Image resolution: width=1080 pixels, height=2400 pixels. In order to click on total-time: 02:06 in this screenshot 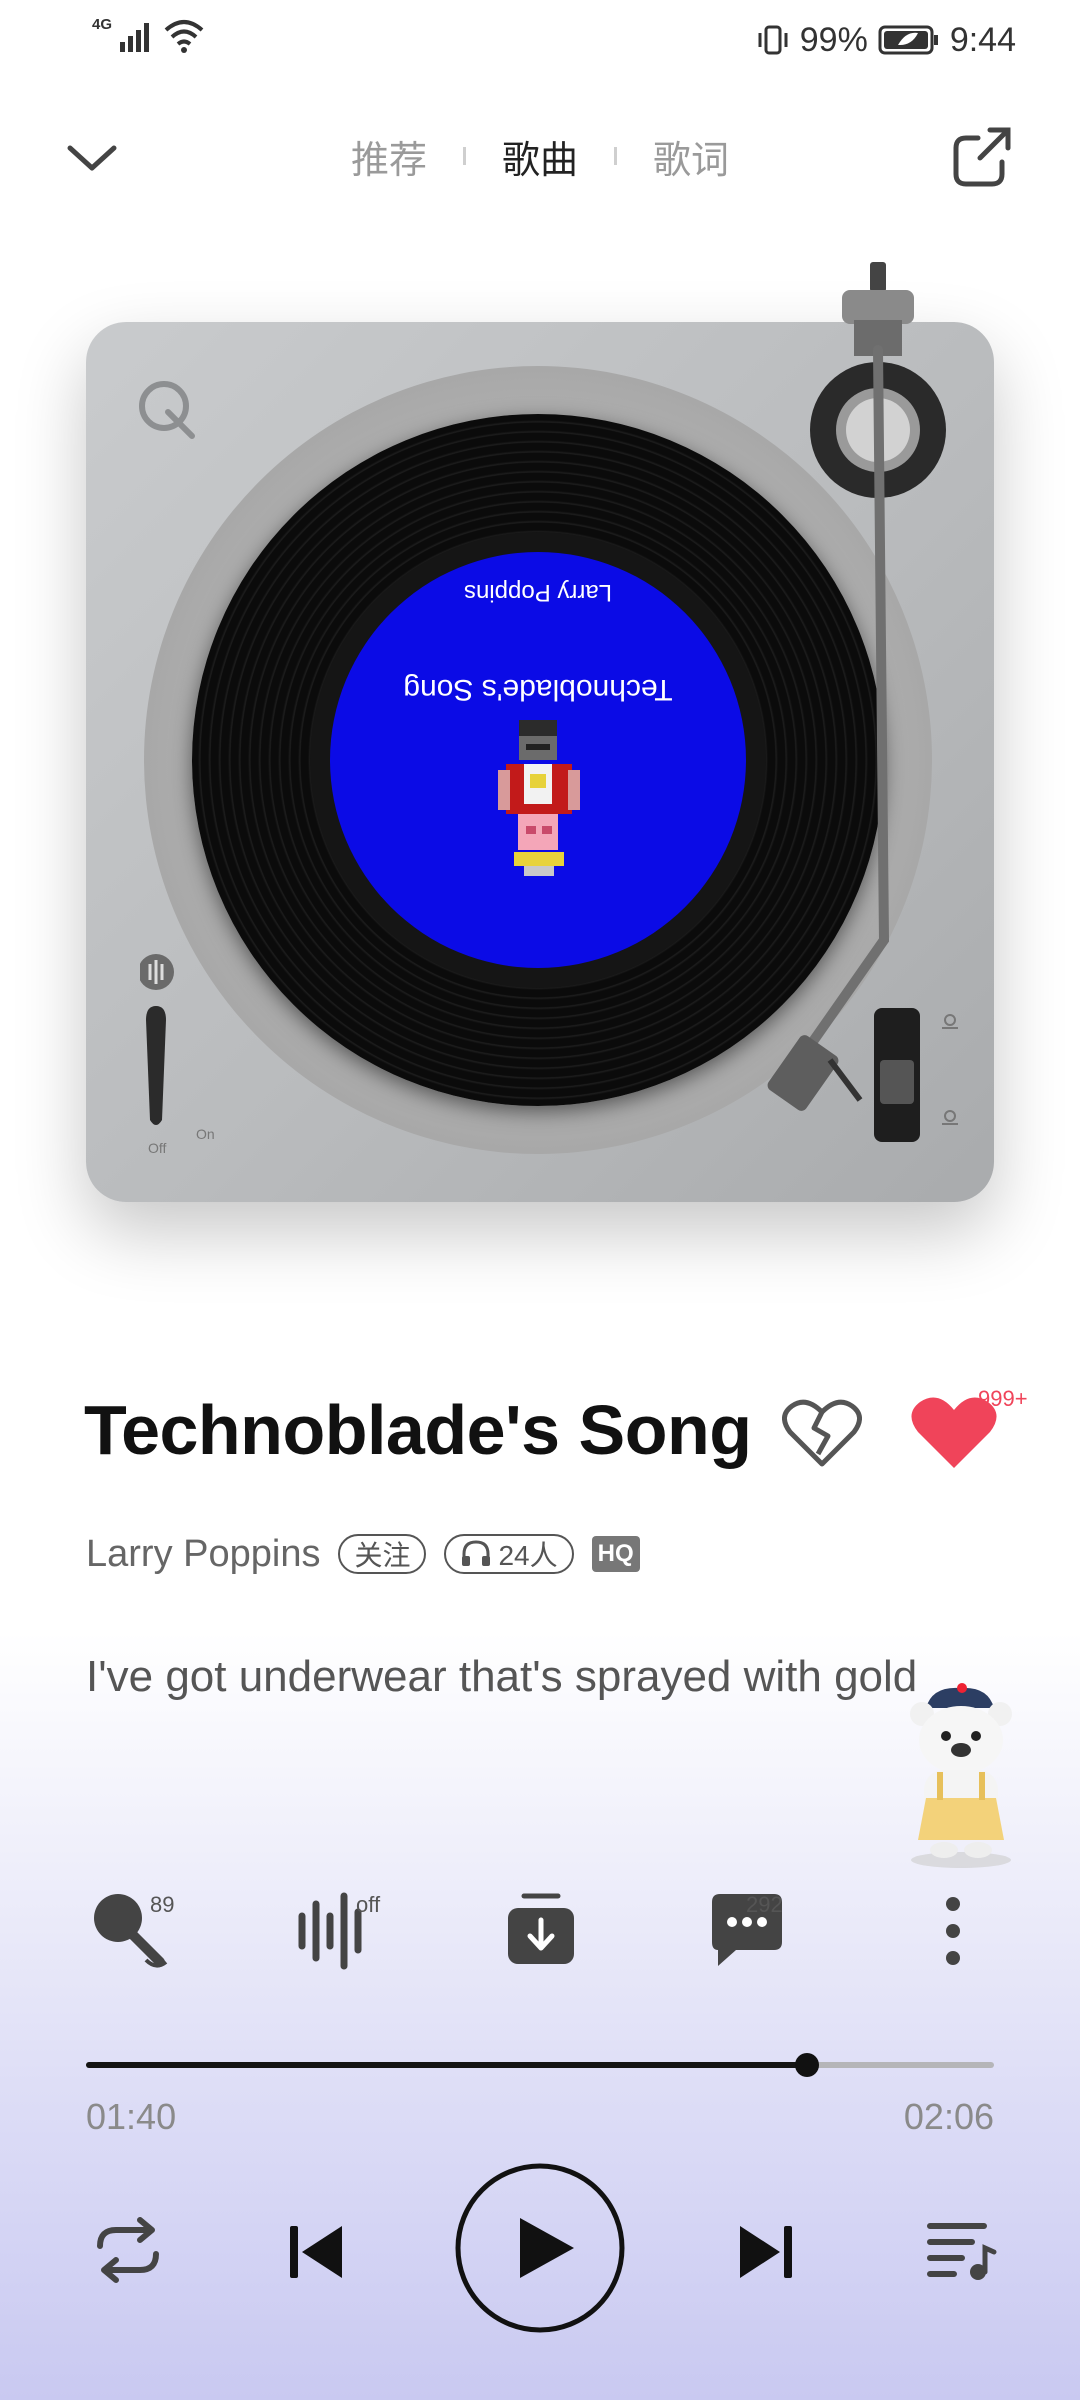, I will do `click(948, 2116)`.